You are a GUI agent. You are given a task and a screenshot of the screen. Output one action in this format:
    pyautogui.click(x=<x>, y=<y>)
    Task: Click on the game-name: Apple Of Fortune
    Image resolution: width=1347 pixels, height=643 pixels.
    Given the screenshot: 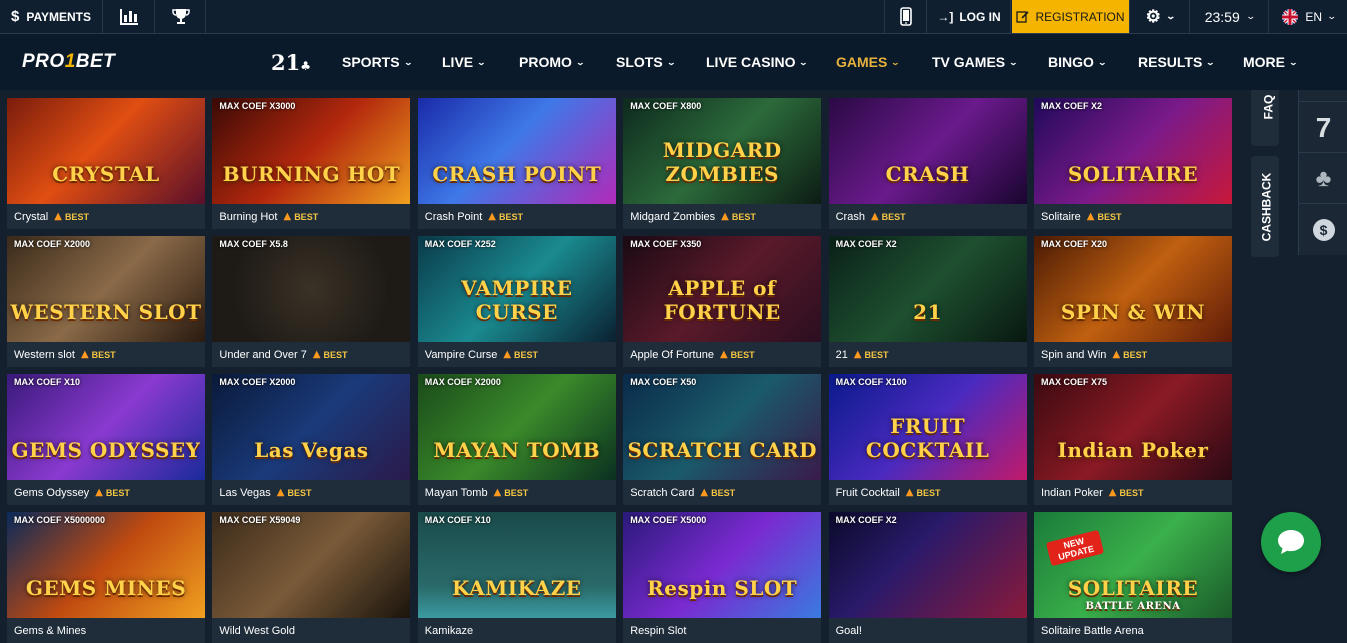 What is the action you would take?
    pyautogui.click(x=672, y=354)
    